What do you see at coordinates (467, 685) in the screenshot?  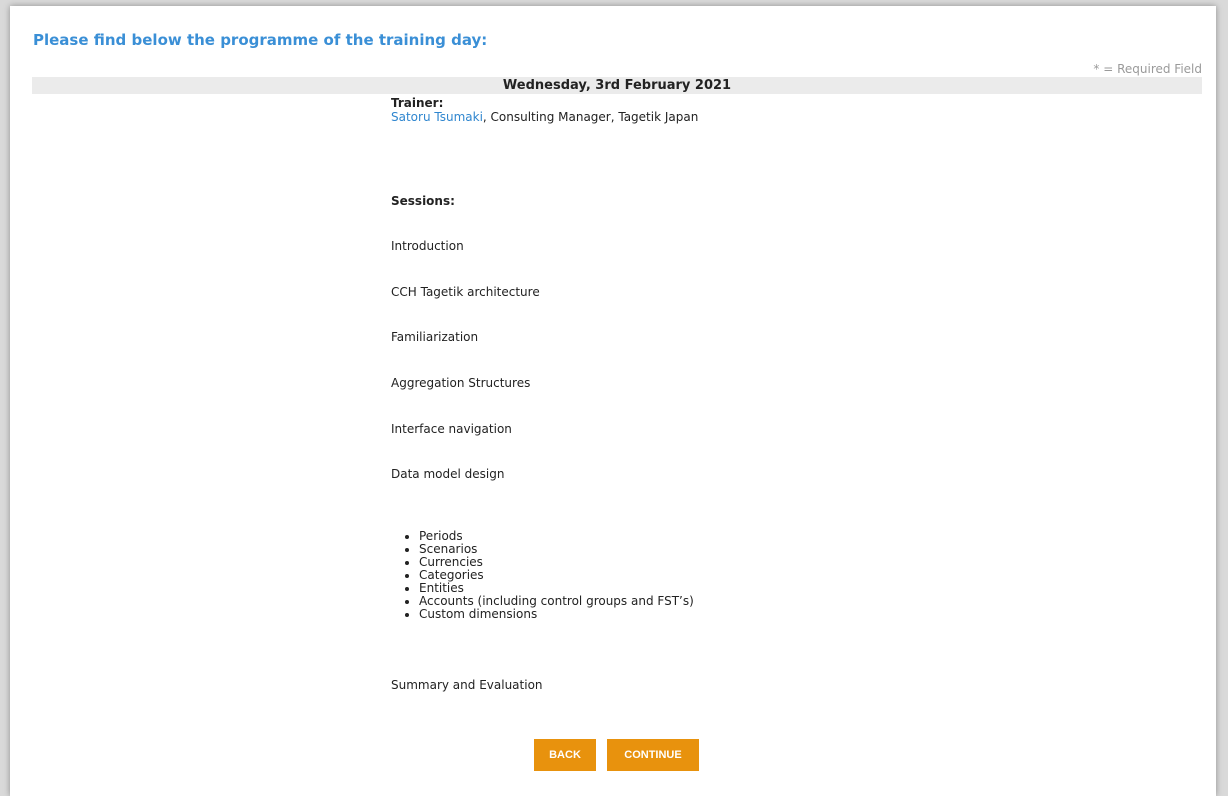 I see `session-item: Summary and Evaluation` at bounding box center [467, 685].